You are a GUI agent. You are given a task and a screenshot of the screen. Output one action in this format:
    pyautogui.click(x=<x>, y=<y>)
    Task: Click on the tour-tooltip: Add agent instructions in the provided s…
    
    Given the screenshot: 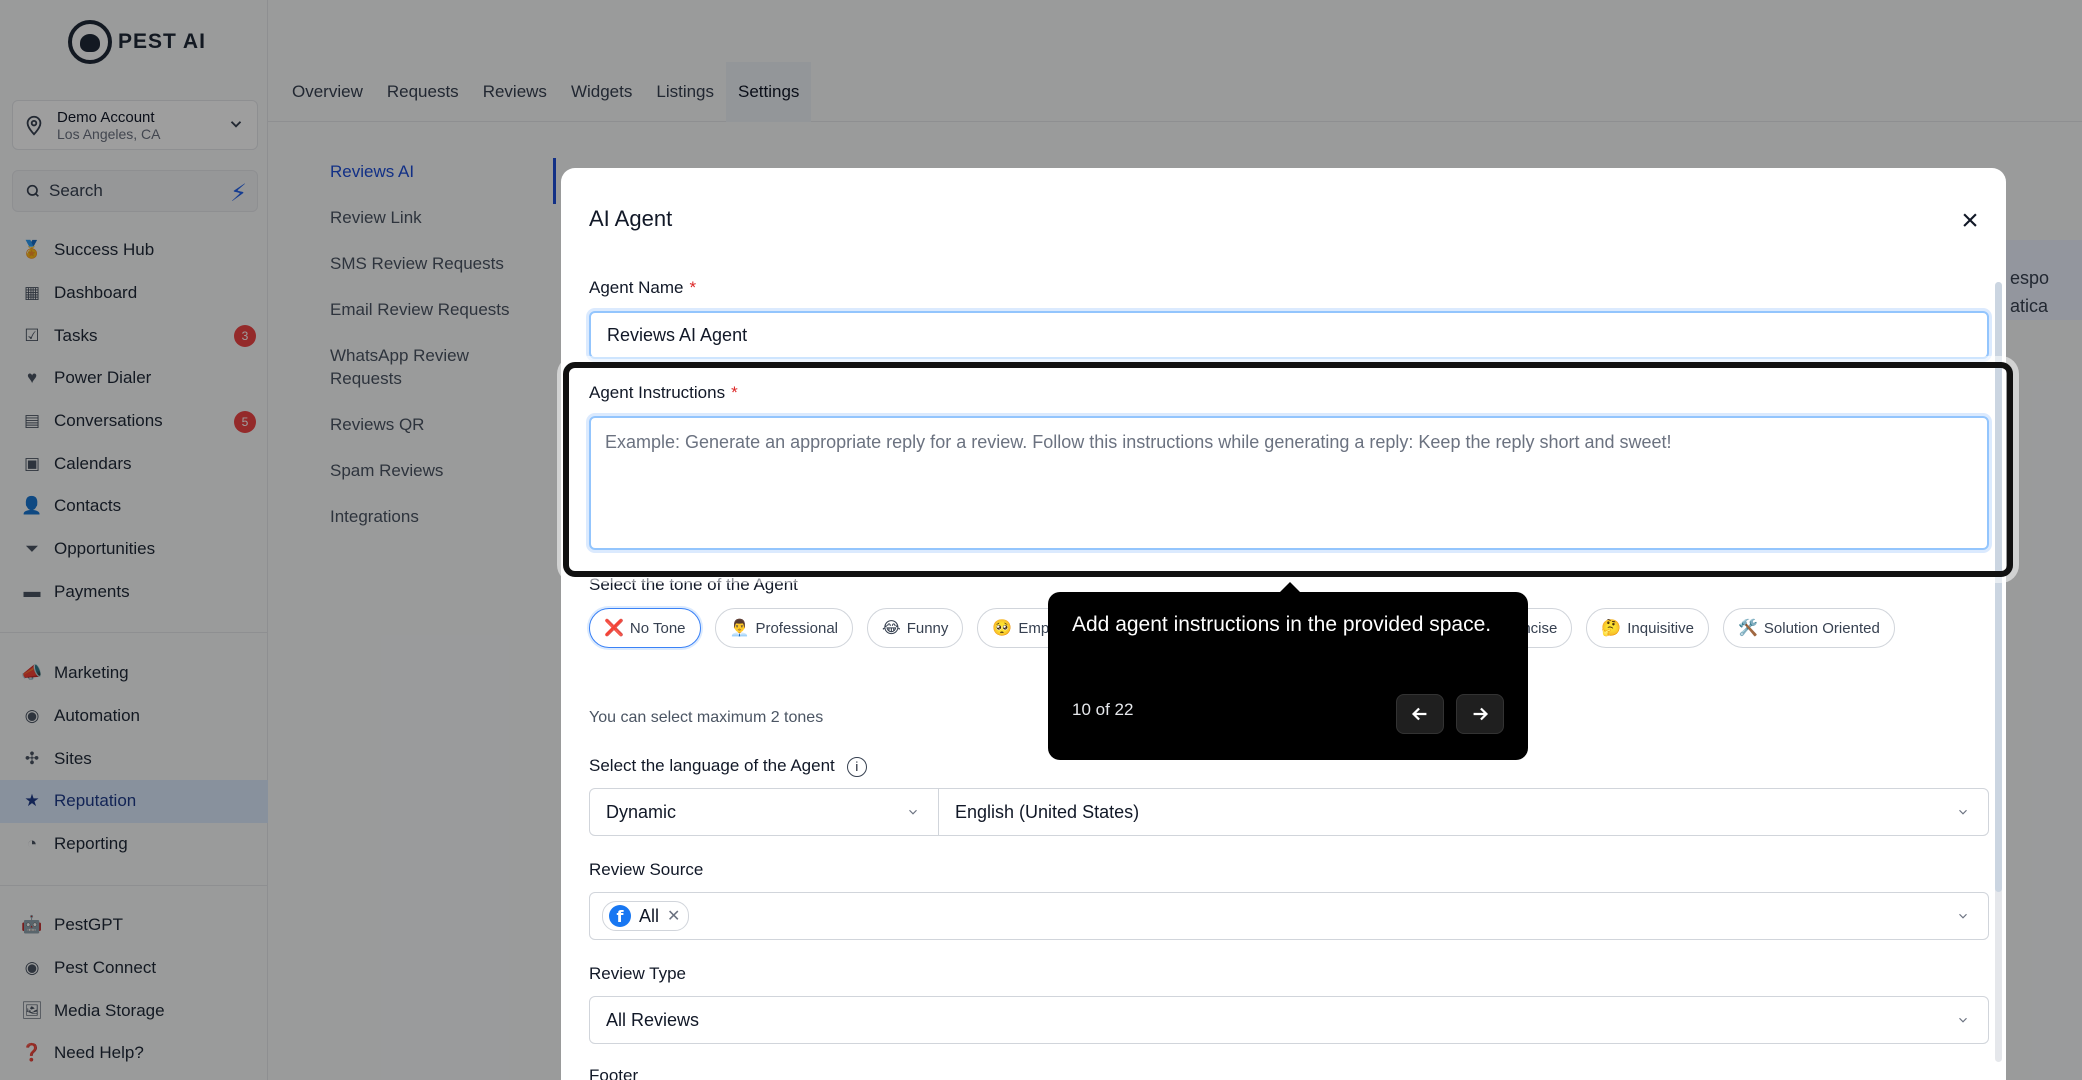 What is the action you would take?
    pyautogui.click(x=1288, y=671)
    